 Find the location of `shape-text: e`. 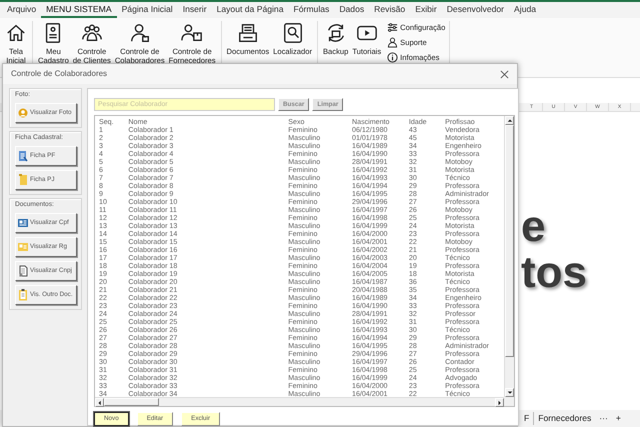

shape-text: e is located at coordinates (533, 227).